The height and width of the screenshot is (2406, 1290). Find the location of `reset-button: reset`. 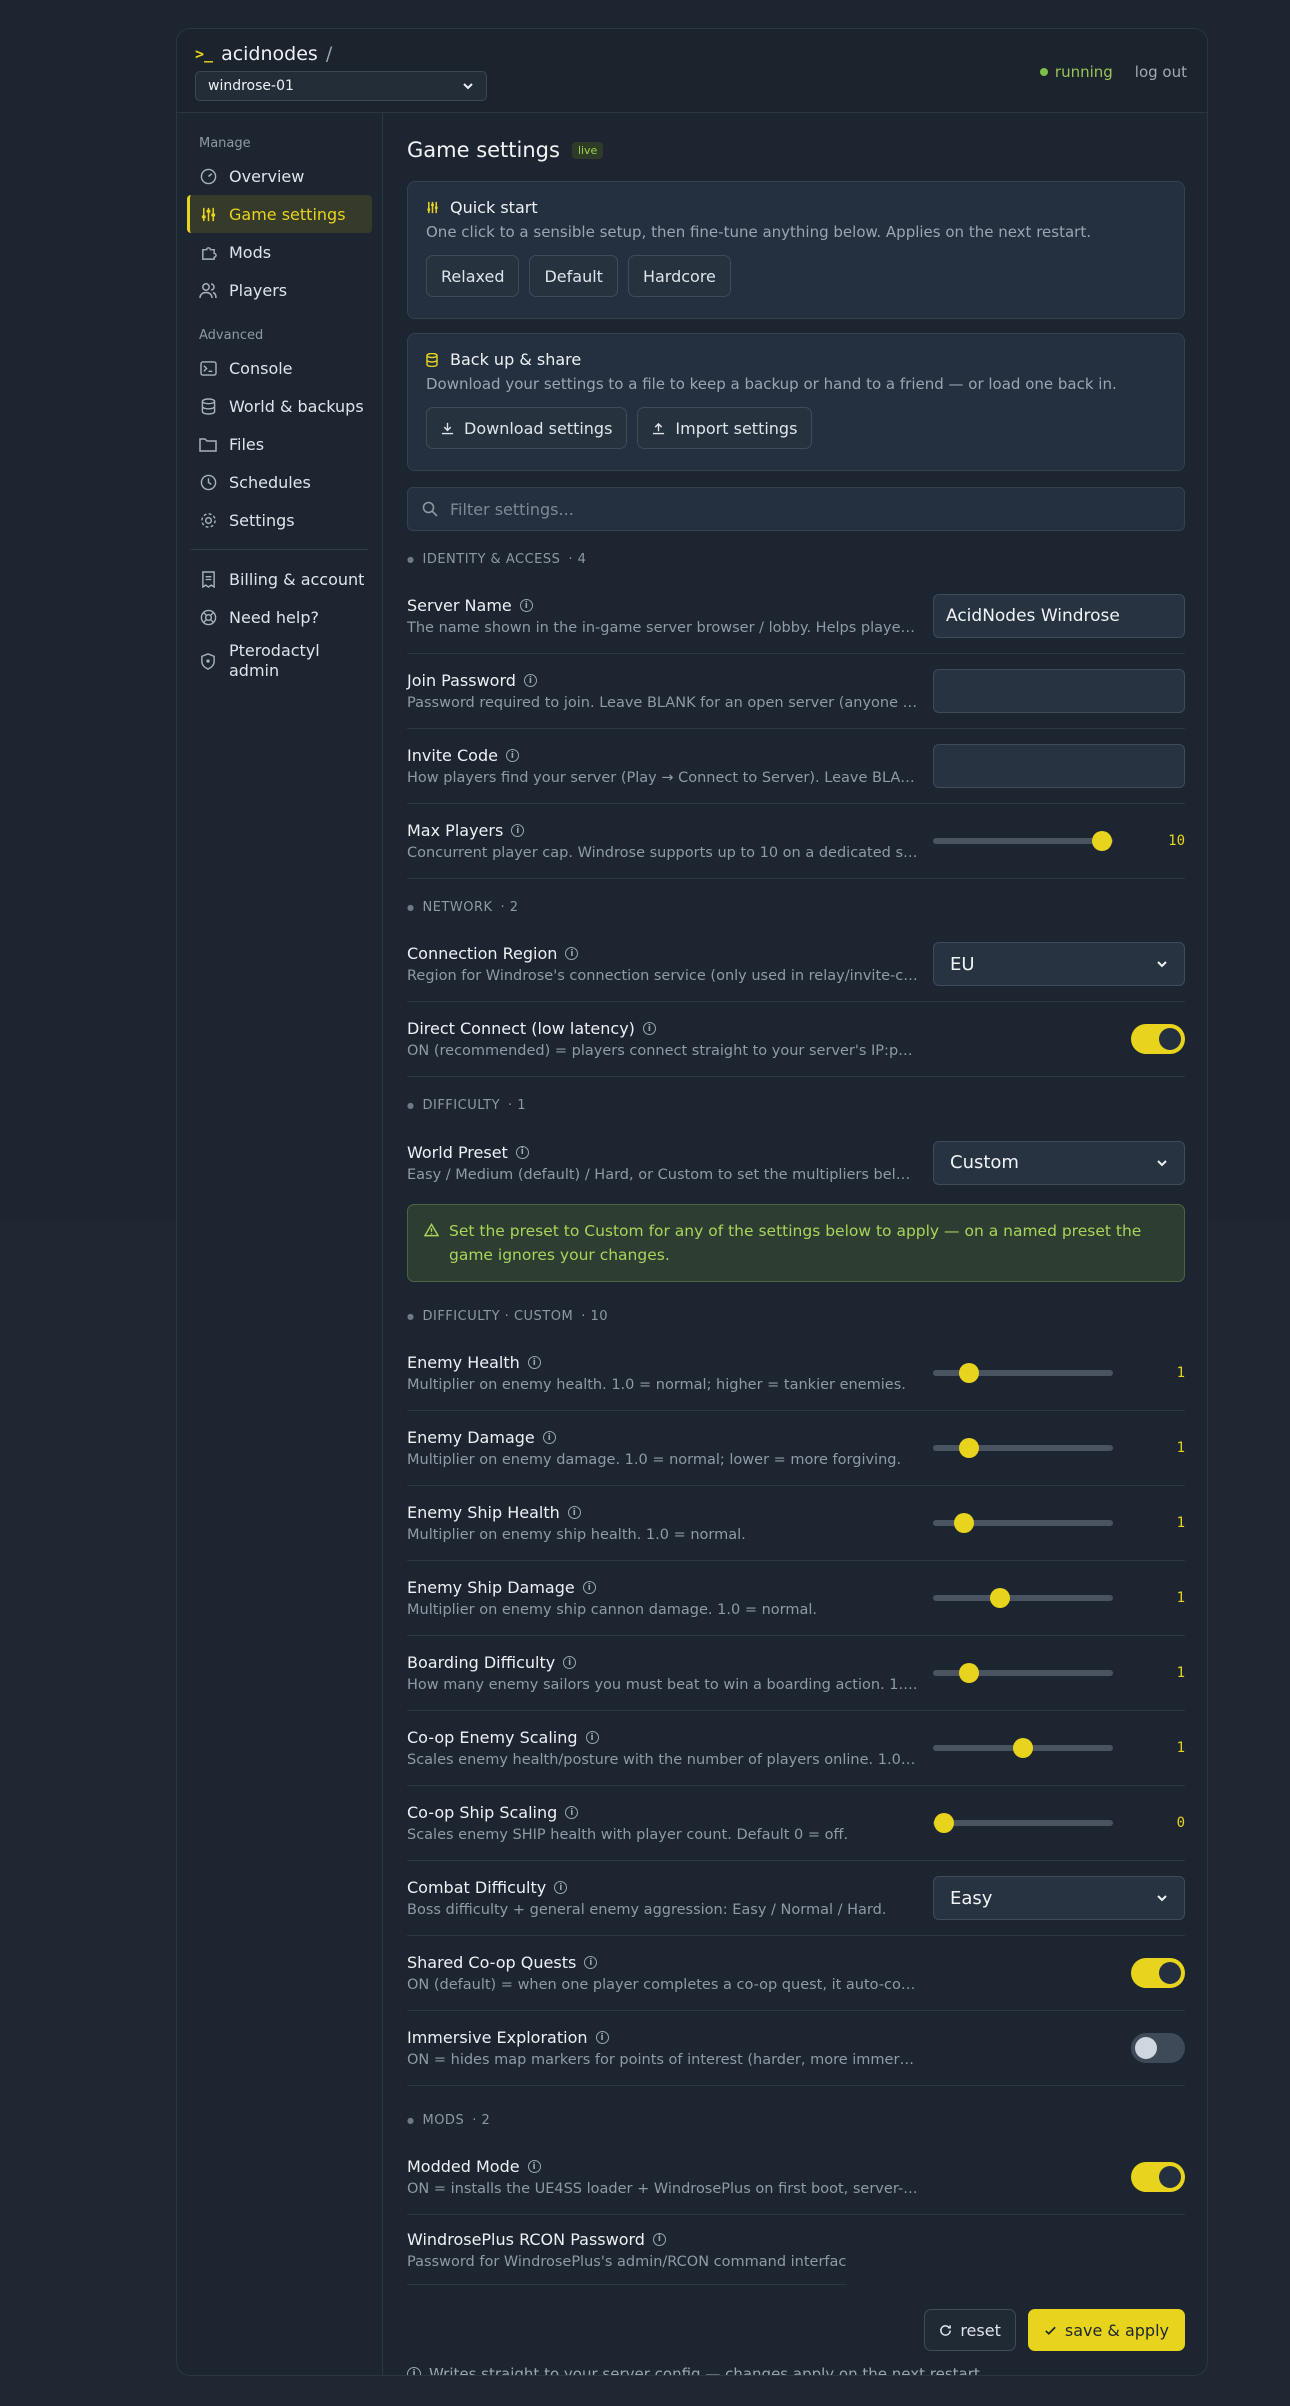

reset-button: reset is located at coordinates (970, 2330).